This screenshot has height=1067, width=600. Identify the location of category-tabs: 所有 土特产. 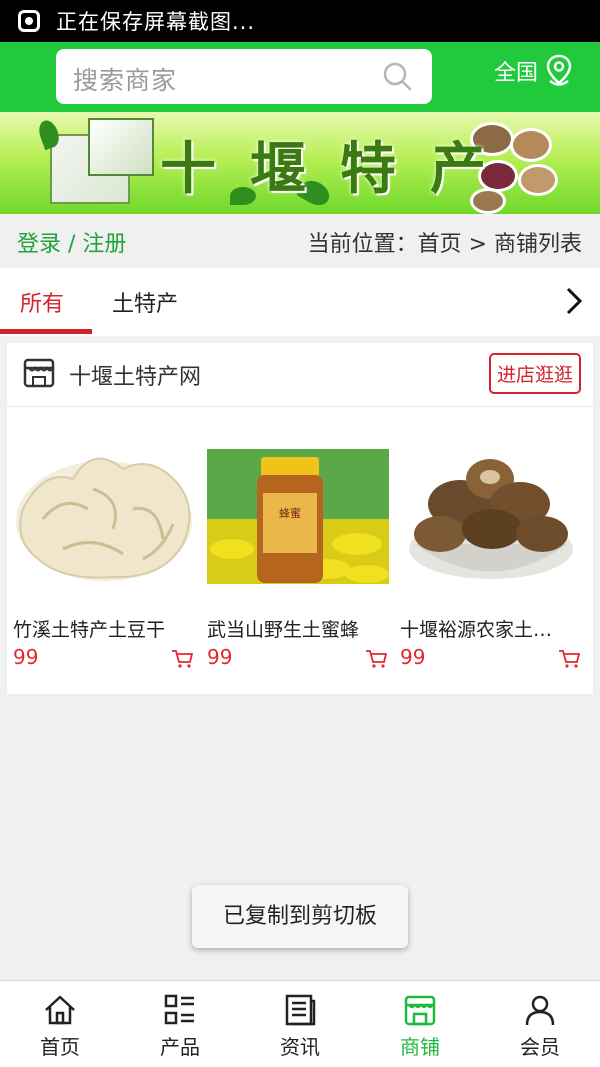
(300, 302).